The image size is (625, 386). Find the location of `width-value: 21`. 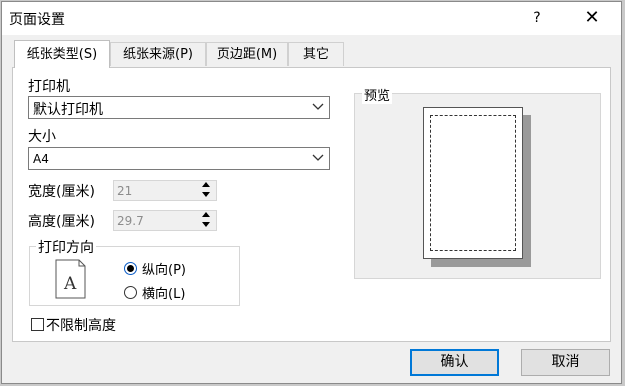

width-value: 21 is located at coordinates (125, 191).